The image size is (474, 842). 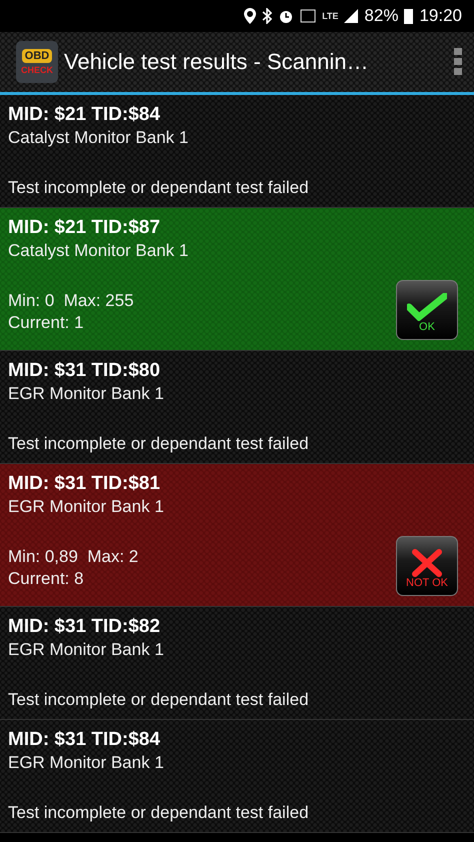 What do you see at coordinates (237, 407) in the screenshot?
I see `result-row: MID: $31 TID:$80 EGR Monitor Bank 1 Test incomplete or dependant test failed` at bounding box center [237, 407].